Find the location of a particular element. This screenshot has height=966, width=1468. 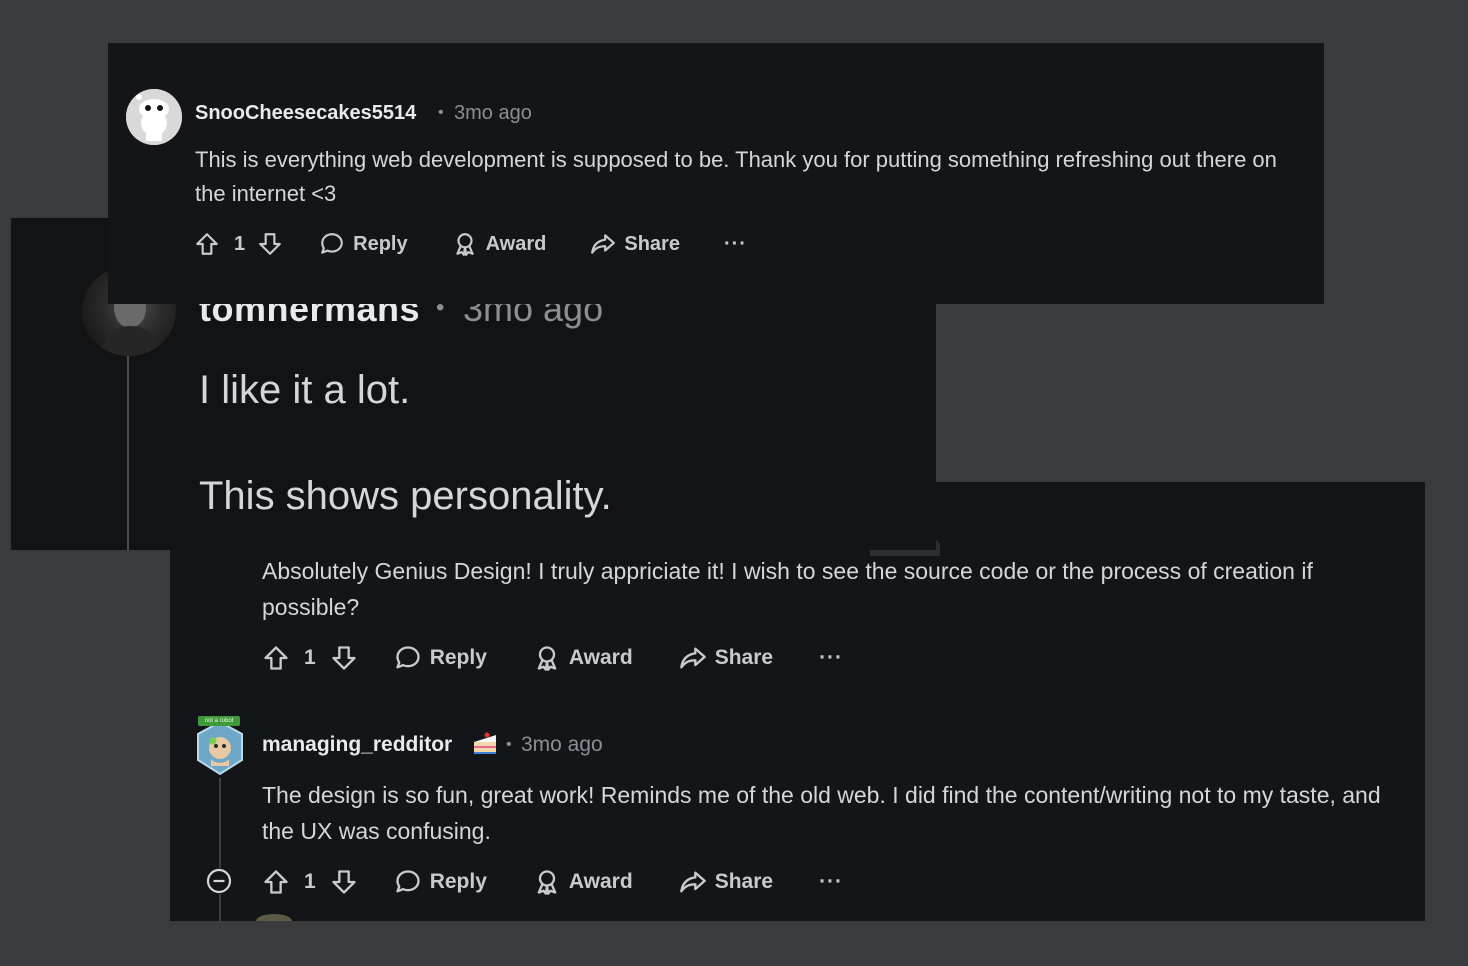

snoo-icon is located at coordinates (154, 117).